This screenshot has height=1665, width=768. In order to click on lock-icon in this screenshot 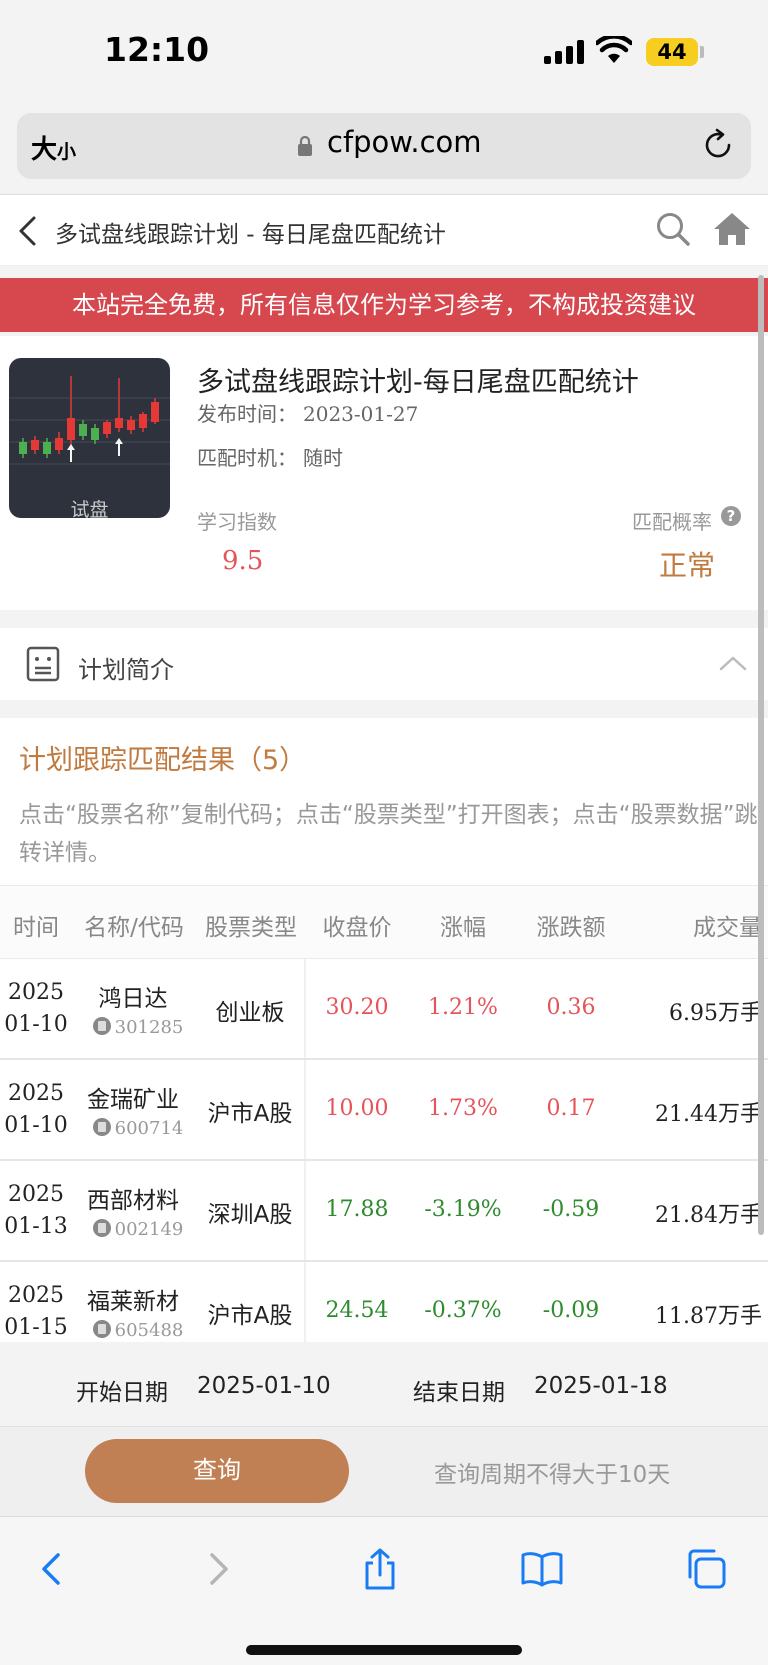, I will do `click(305, 145)`.